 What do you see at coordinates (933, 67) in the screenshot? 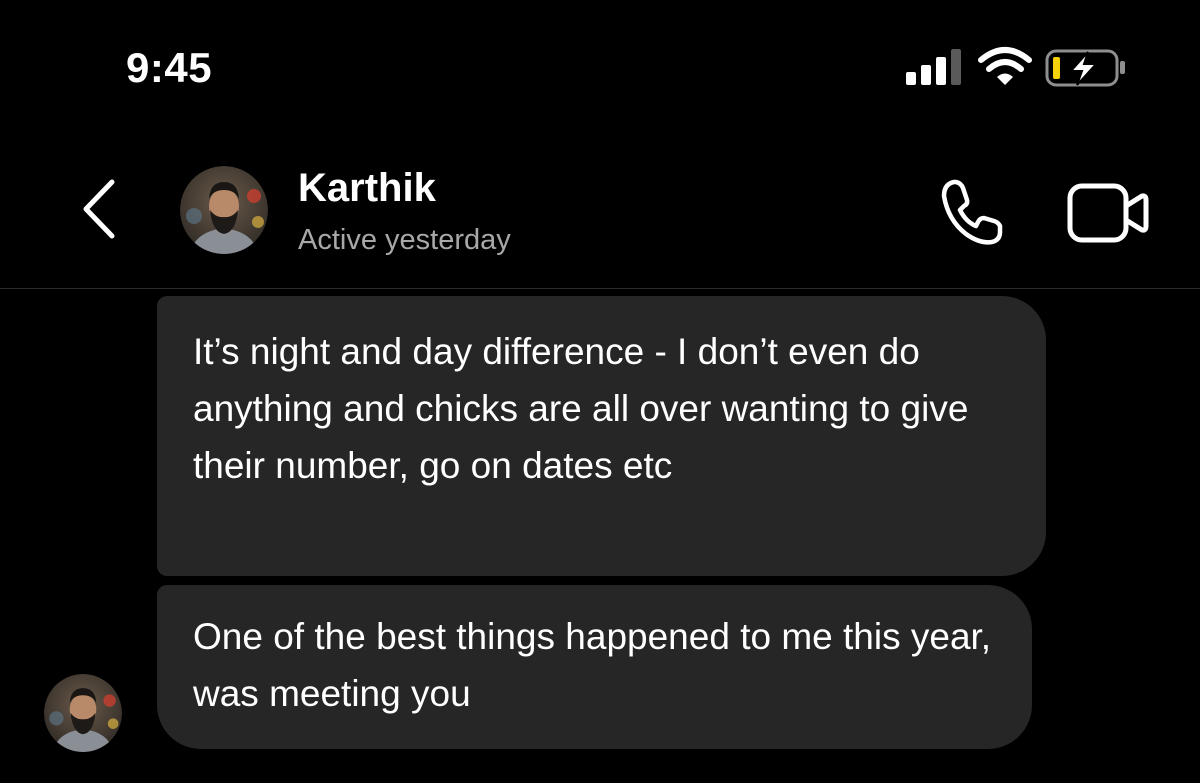
I see `cellular-signal-icon` at bounding box center [933, 67].